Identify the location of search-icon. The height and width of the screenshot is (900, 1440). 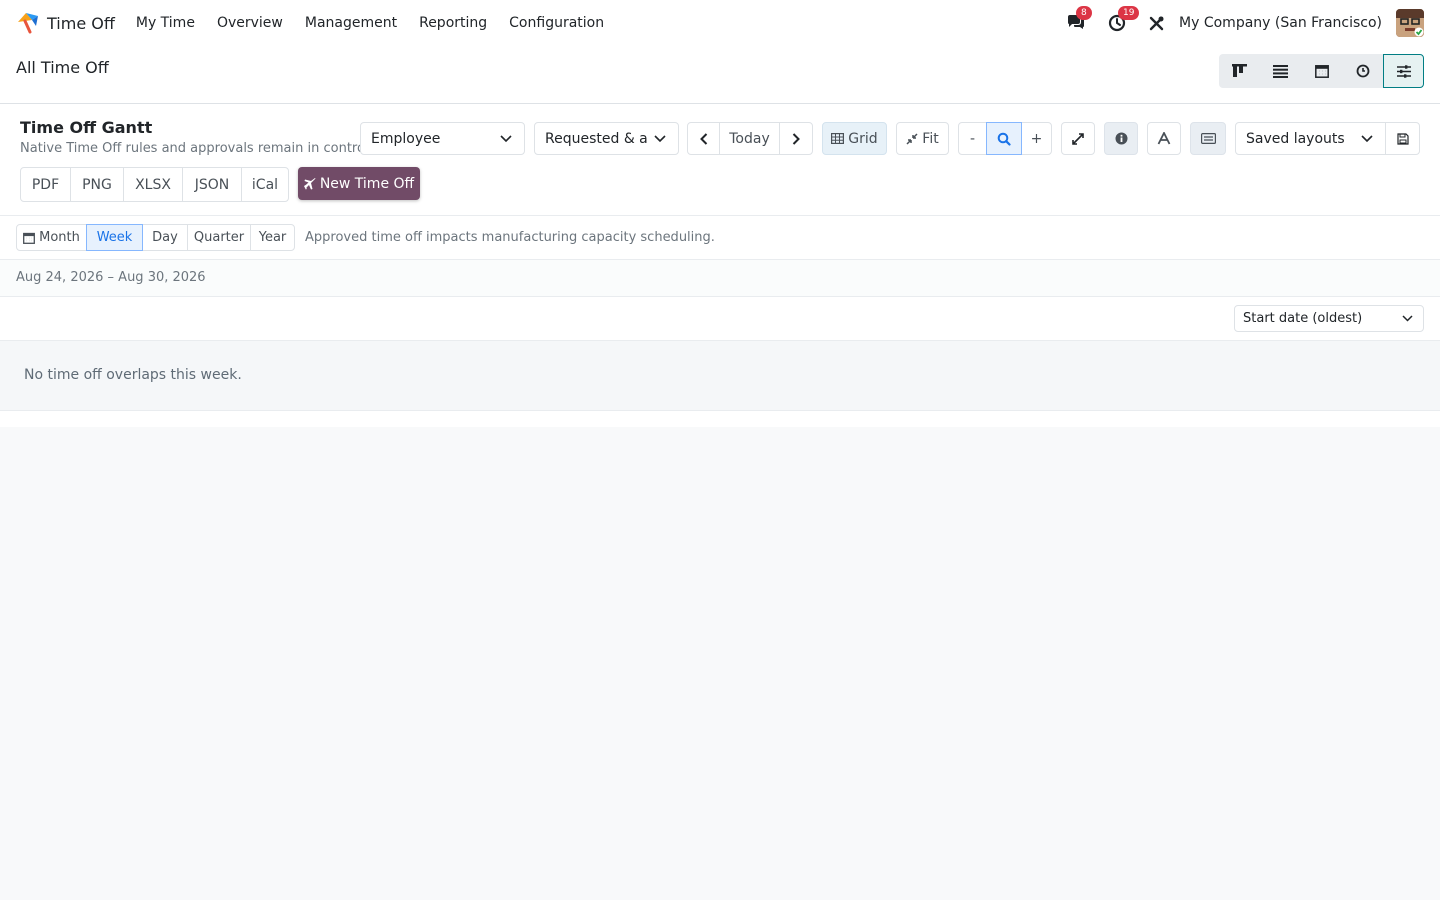
(1004, 139).